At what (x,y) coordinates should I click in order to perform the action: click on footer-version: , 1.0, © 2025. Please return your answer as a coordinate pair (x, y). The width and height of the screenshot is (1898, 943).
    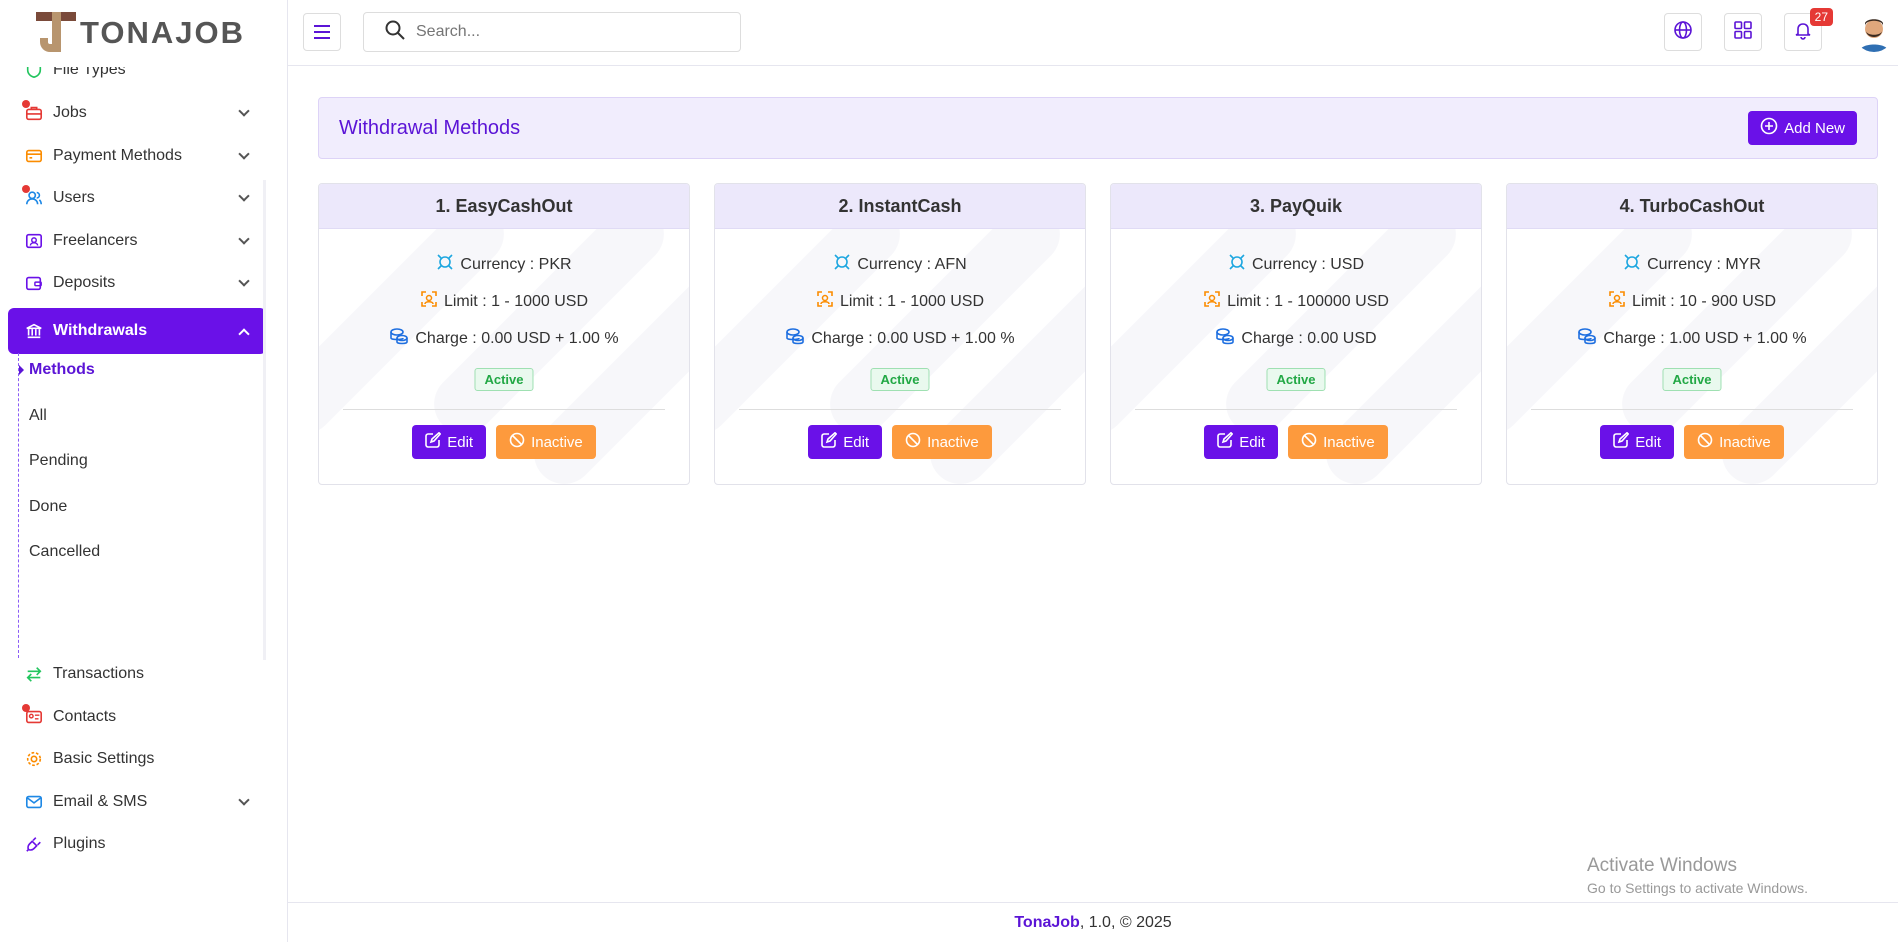
    Looking at the image, I should click on (1125, 922).